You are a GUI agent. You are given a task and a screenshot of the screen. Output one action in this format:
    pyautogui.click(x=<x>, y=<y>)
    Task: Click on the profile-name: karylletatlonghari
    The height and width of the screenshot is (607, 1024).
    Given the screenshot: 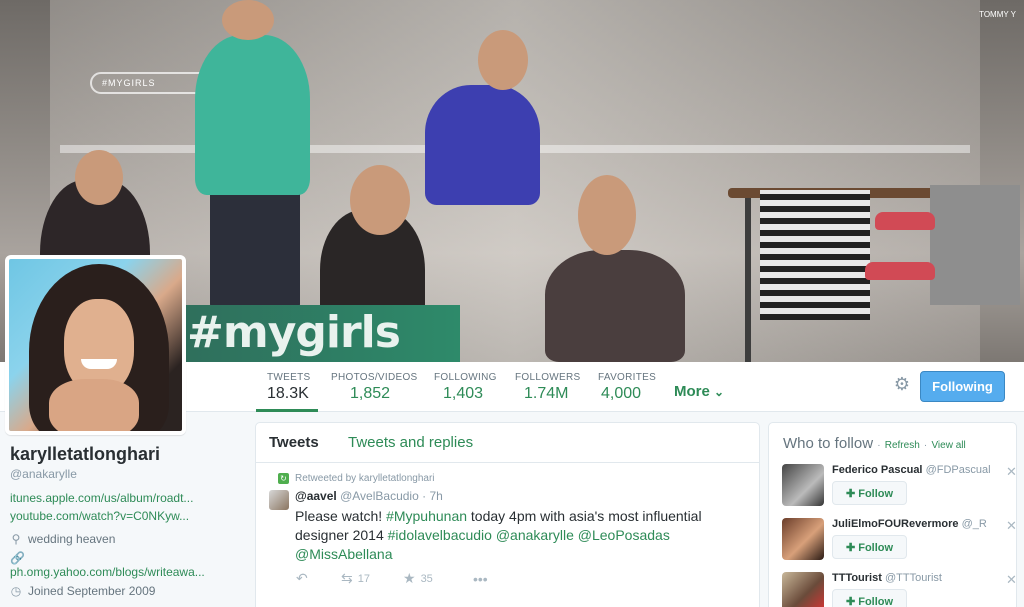 What is the action you would take?
    pyautogui.click(x=125, y=454)
    